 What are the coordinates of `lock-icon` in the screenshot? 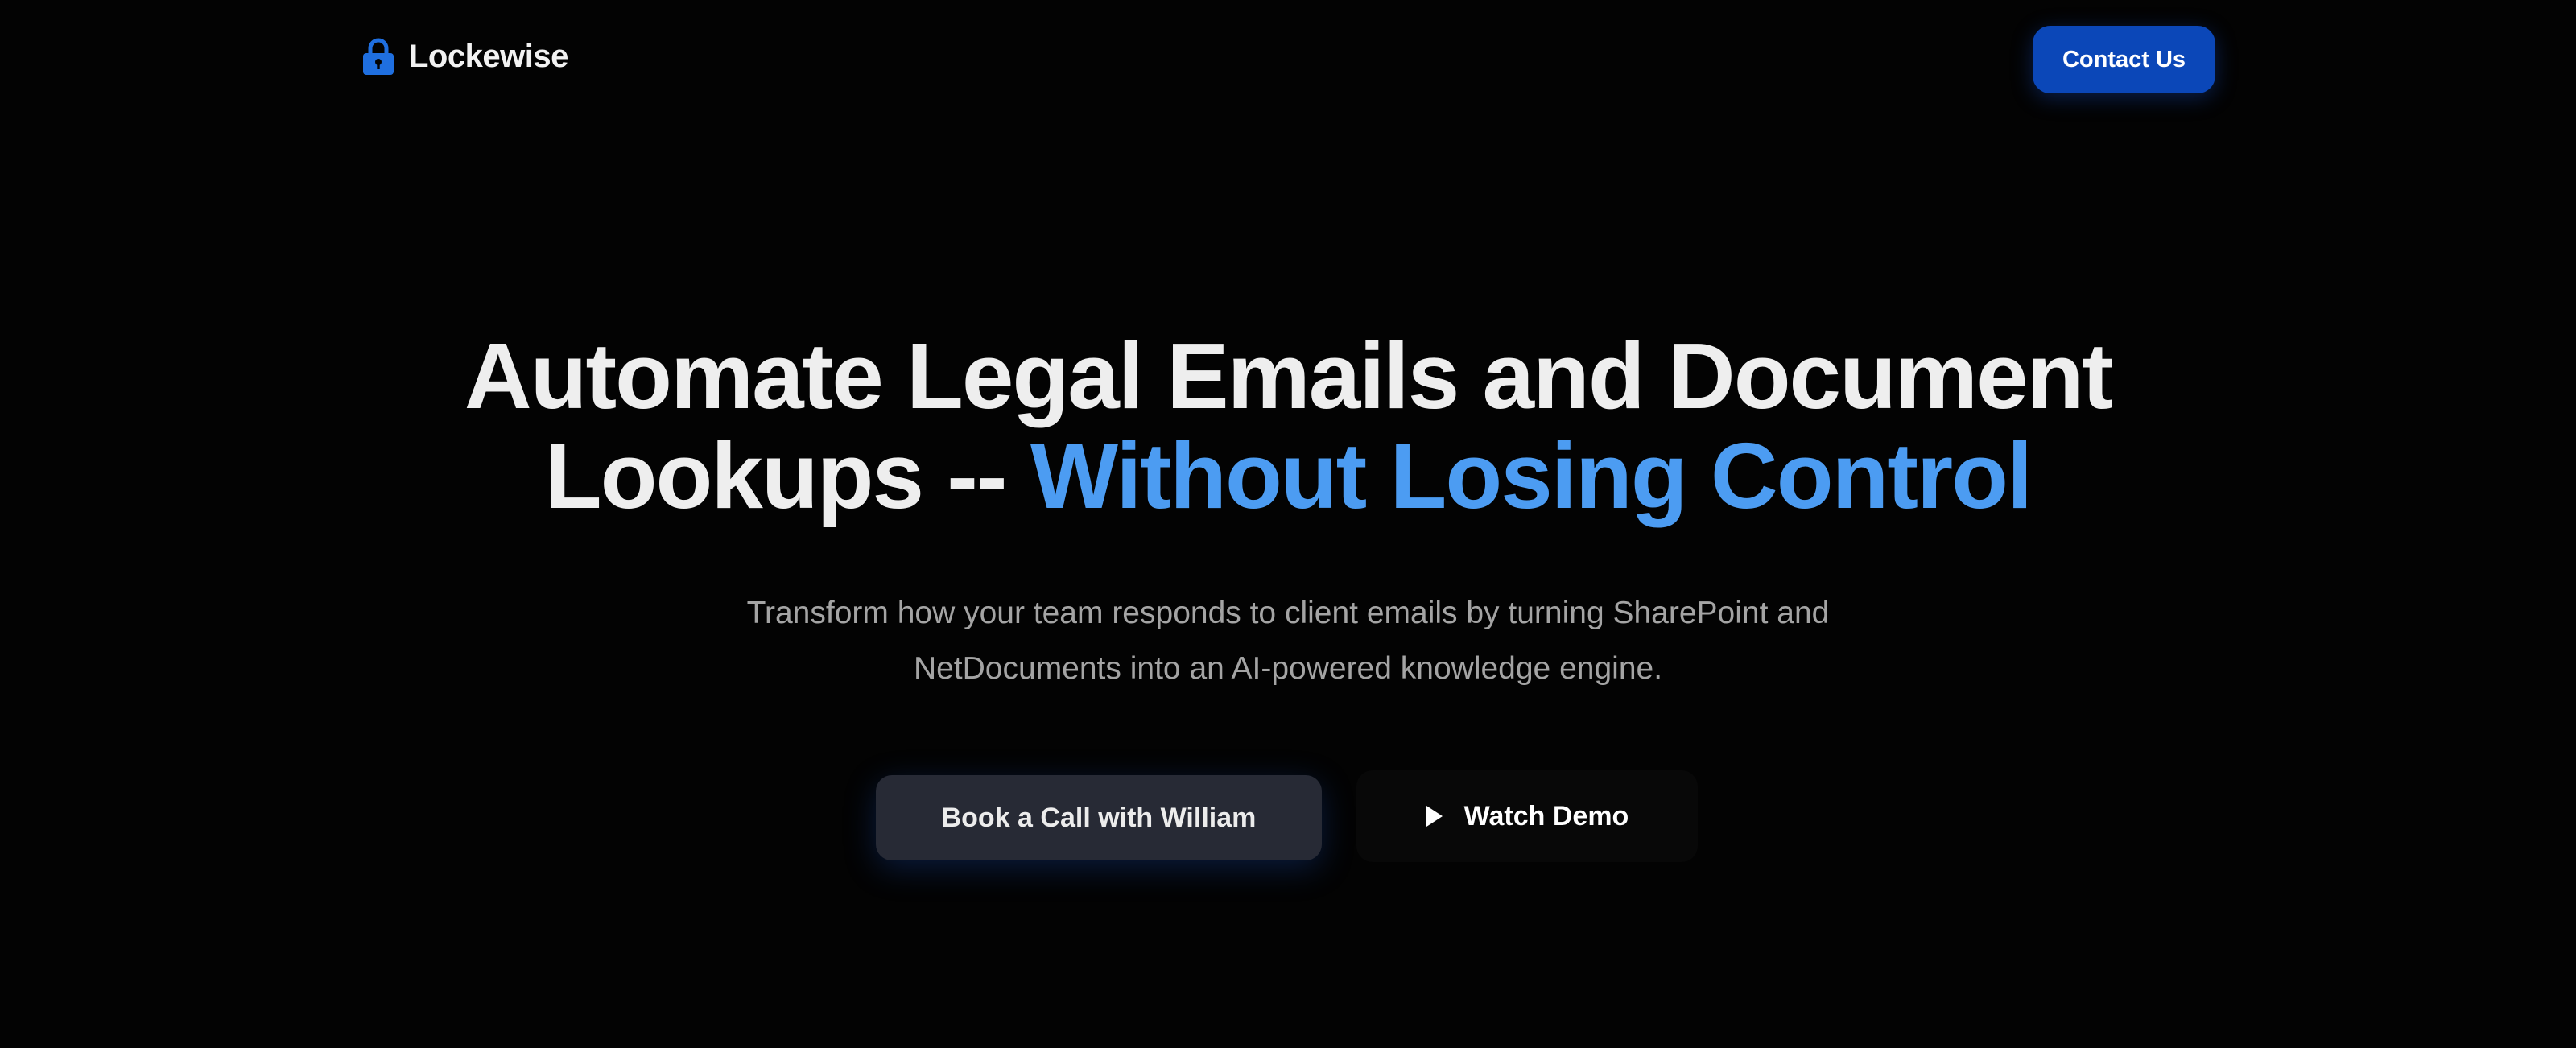 It's located at (378, 57).